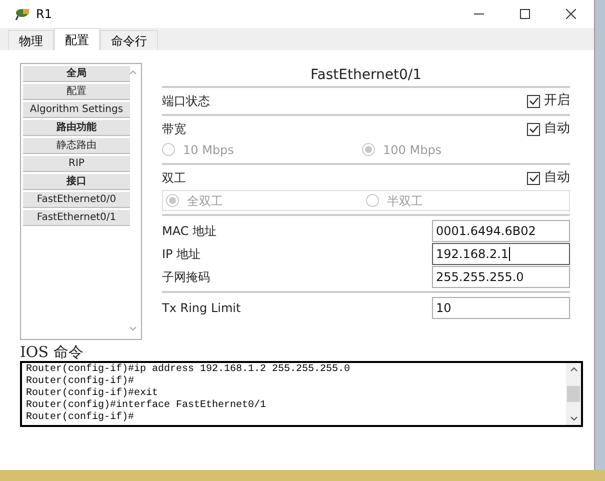 The height and width of the screenshot is (481, 605). Describe the element at coordinates (188, 370) in the screenshot. I see `console-line: Router(config-if)#ip address 192.168.1.2 255.255.255.0` at that location.